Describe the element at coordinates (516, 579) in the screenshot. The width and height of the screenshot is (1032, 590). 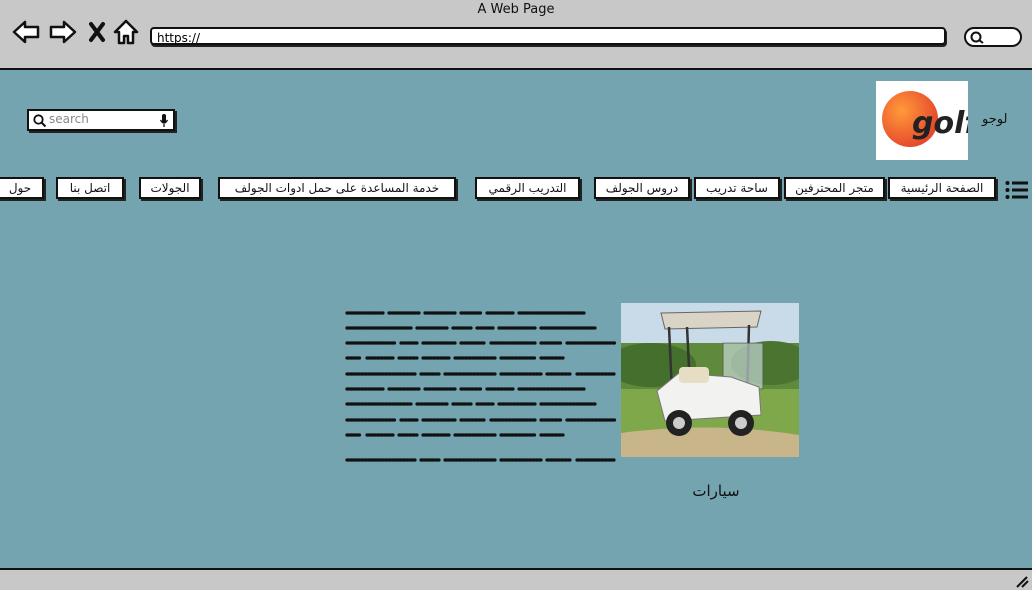
I see `status-bar` at that location.